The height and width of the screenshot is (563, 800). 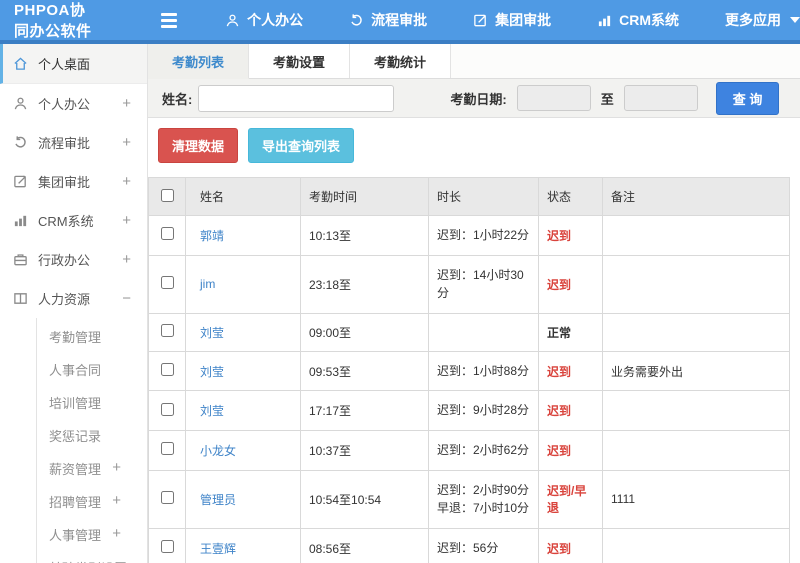 What do you see at coordinates (762, 20) in the screenshot?
I see `nav-more-apps: 更多应用` at bounding box center [762, 20].